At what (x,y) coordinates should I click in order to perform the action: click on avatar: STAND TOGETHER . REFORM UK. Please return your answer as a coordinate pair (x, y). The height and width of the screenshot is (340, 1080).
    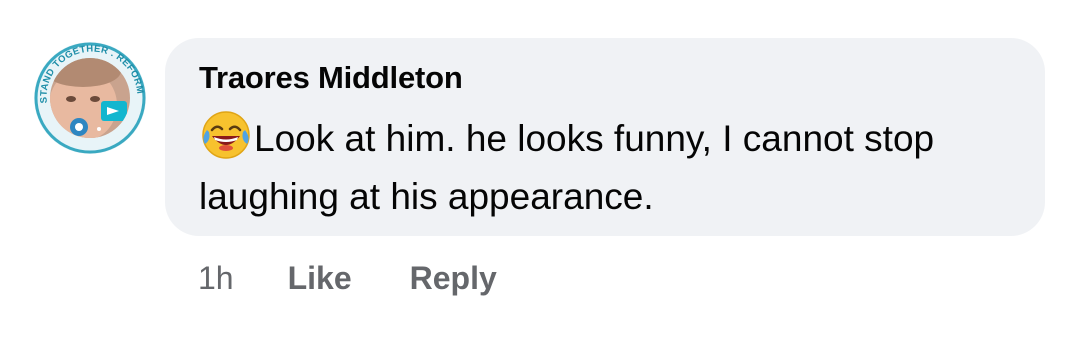
    Looking at the image, I should click on (90, 98).